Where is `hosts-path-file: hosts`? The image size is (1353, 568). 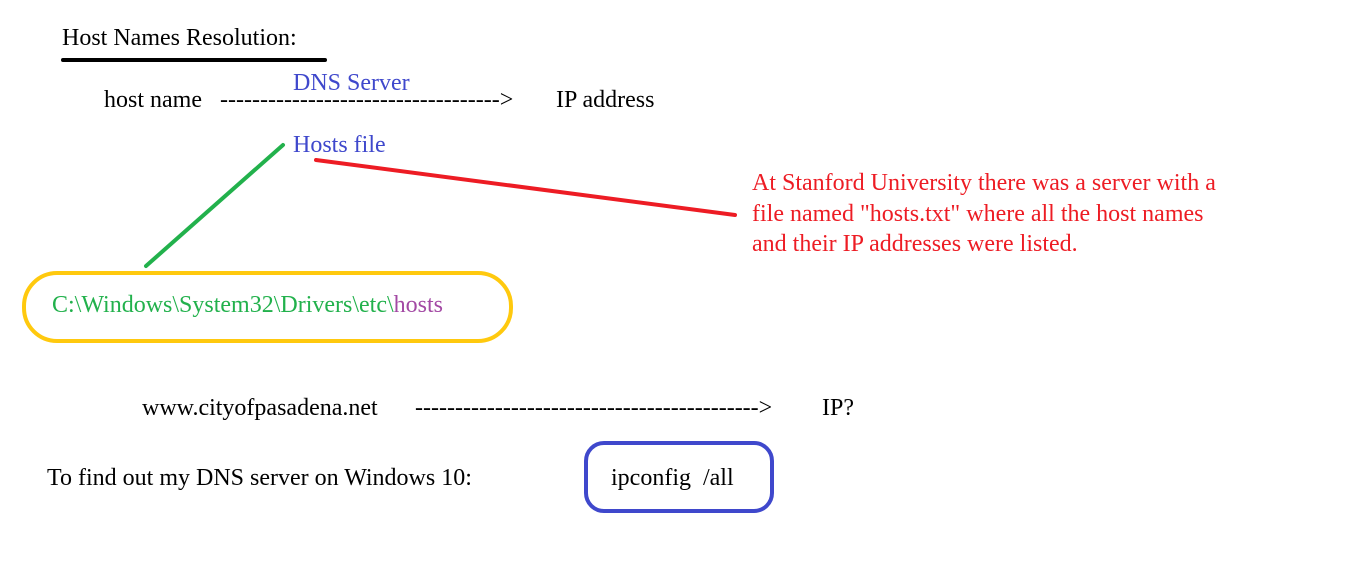 hosts-path-file: hosts is located at coordinates (418, 305).